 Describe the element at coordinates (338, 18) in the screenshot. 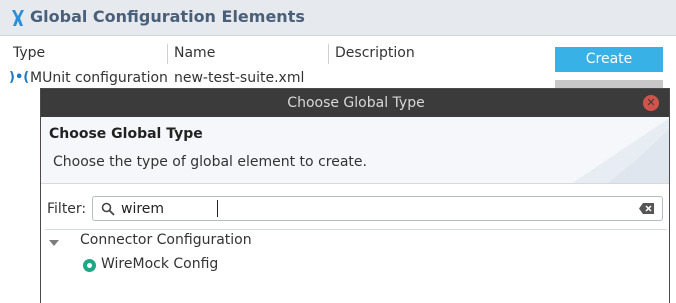

I see `panel-header: Global Configuration Elements` at that location.